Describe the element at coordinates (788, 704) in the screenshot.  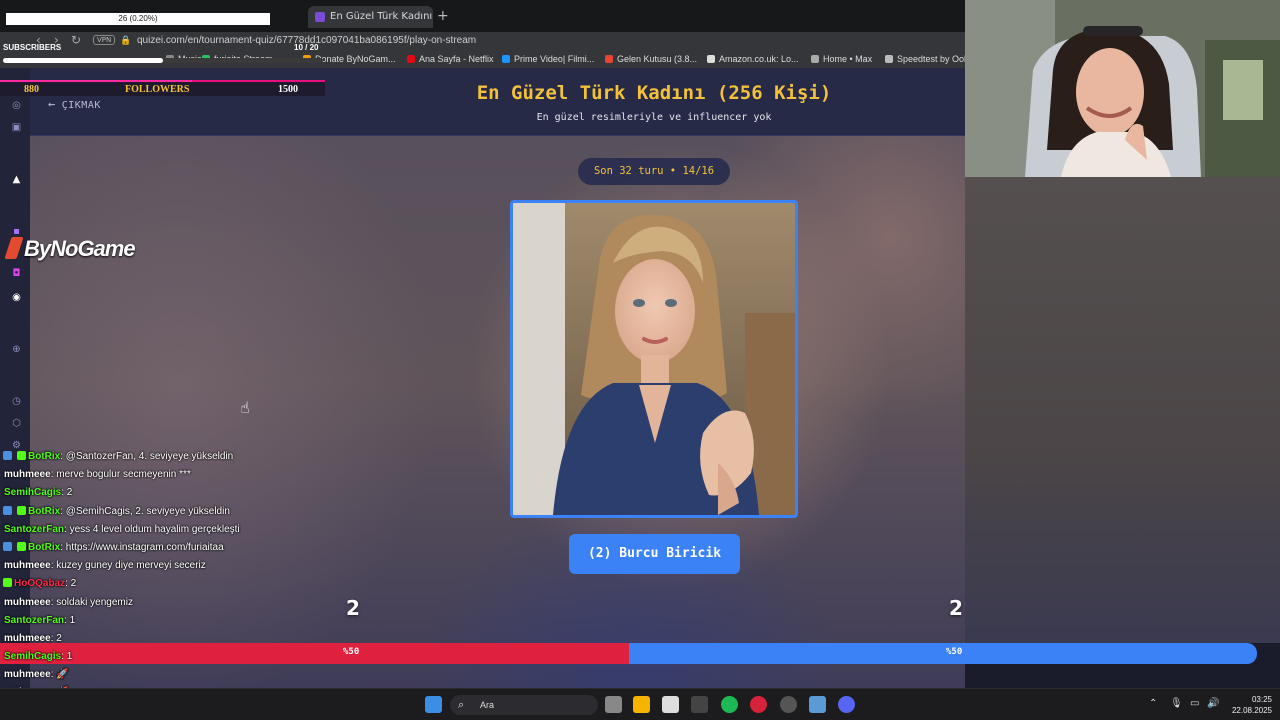
I see `steam-icon` at that location.